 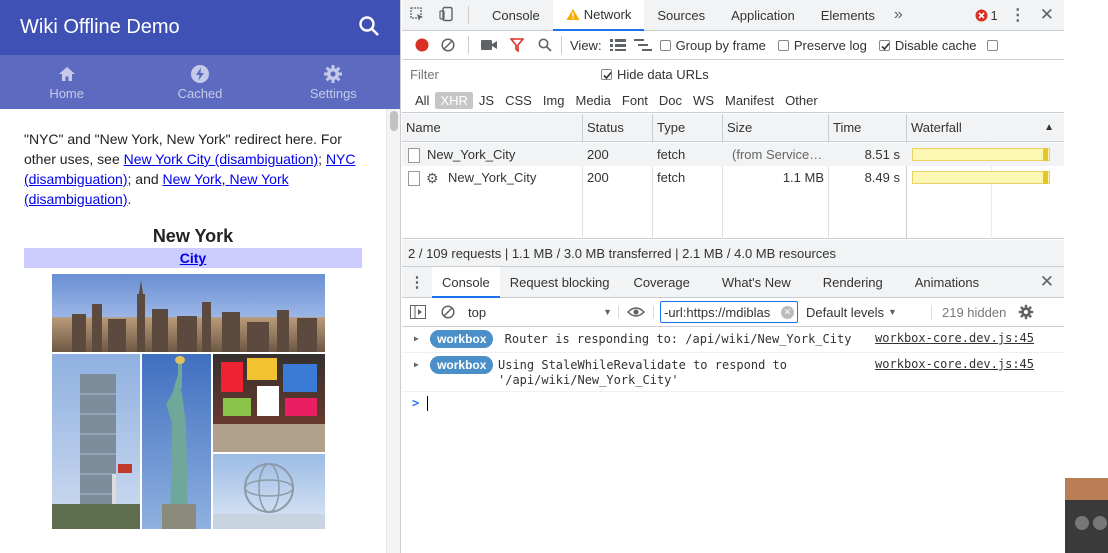 I want to click on search-network-icon, so click(x=545, y=45).